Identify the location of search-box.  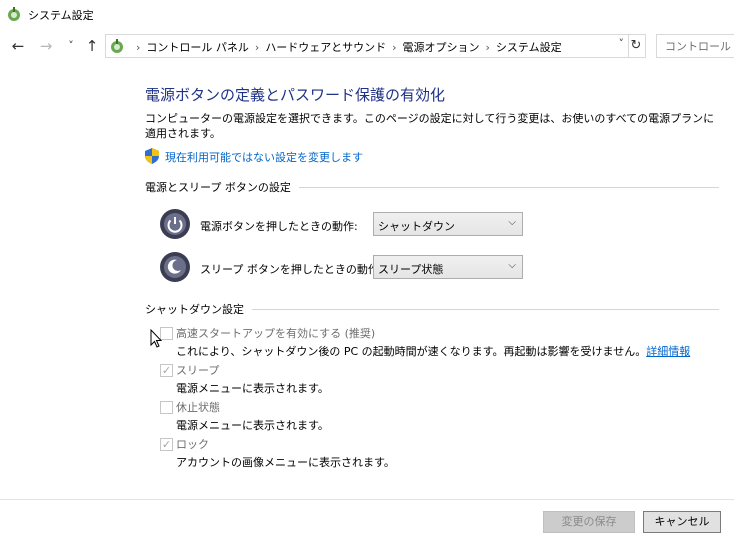
(695, 46).